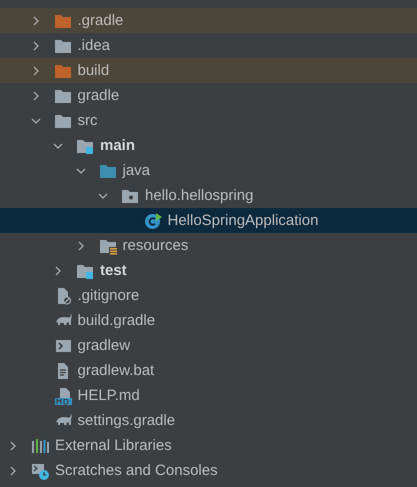  Describe the element at coordinates (63, 395) in the screenshot. I see `markdown-file-icon` at that location.